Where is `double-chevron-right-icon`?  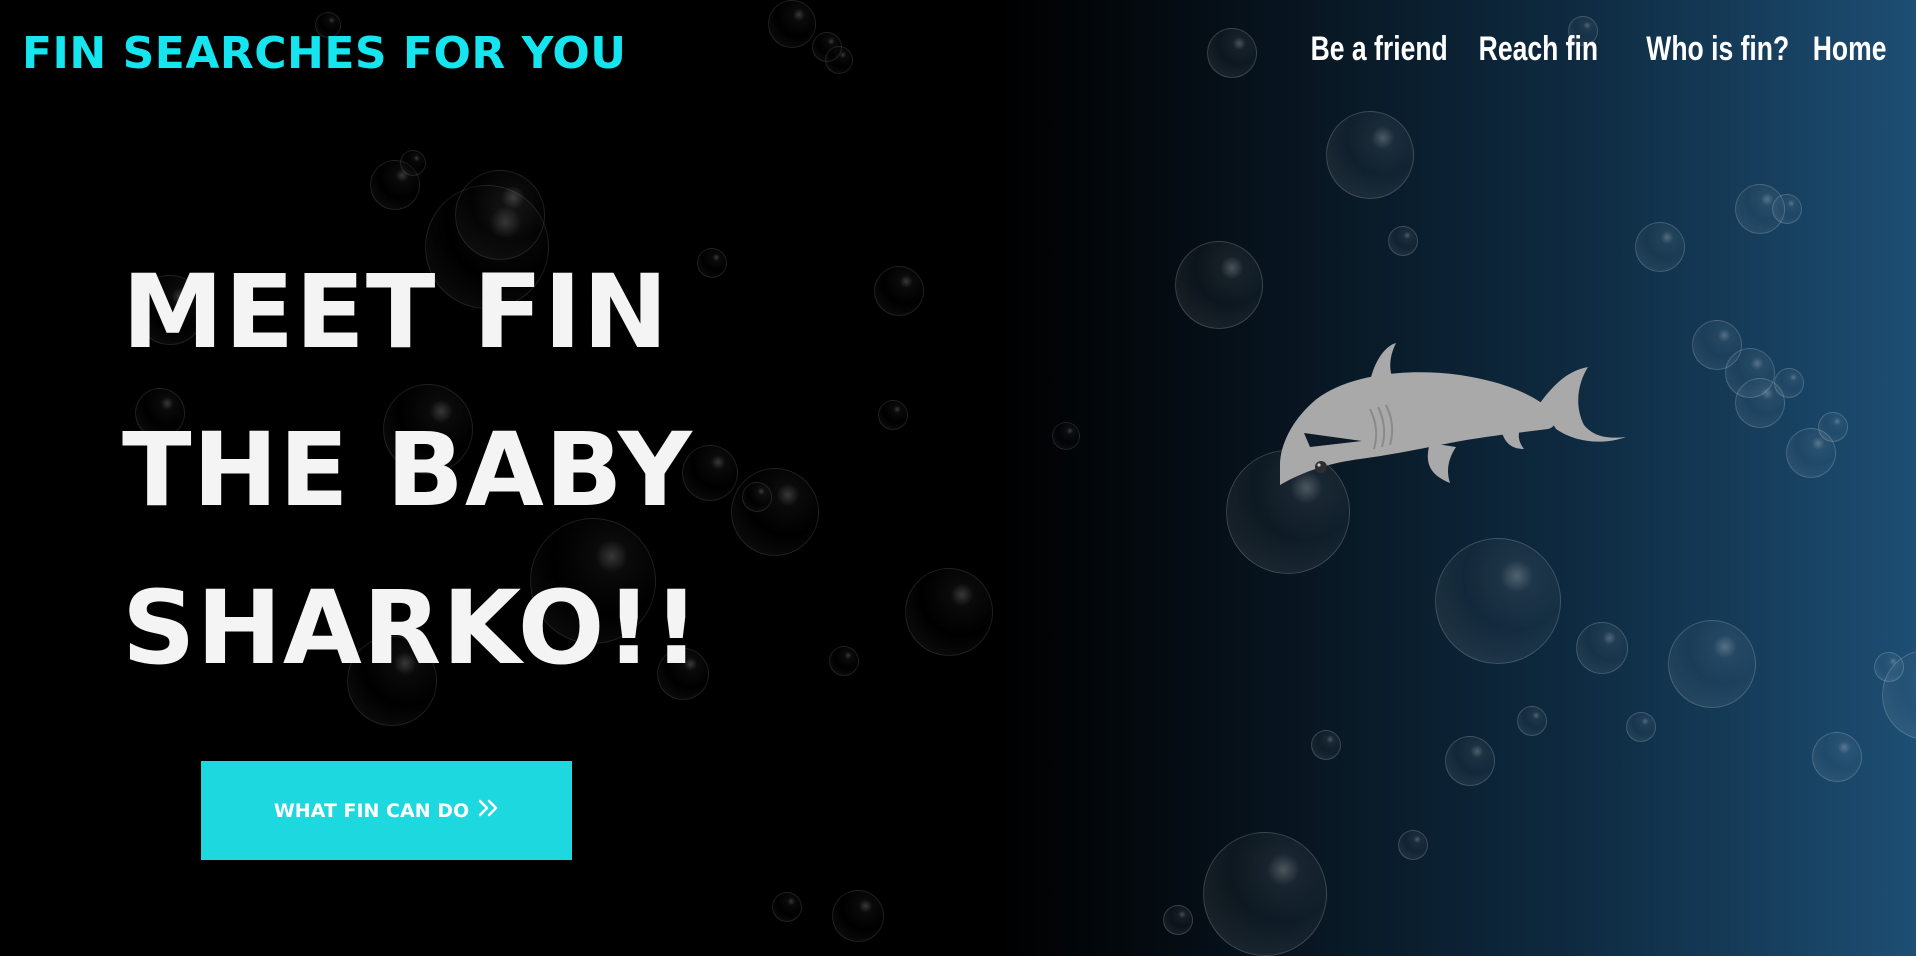
double-chevron-right-icon is located at coordinates (488, 810).